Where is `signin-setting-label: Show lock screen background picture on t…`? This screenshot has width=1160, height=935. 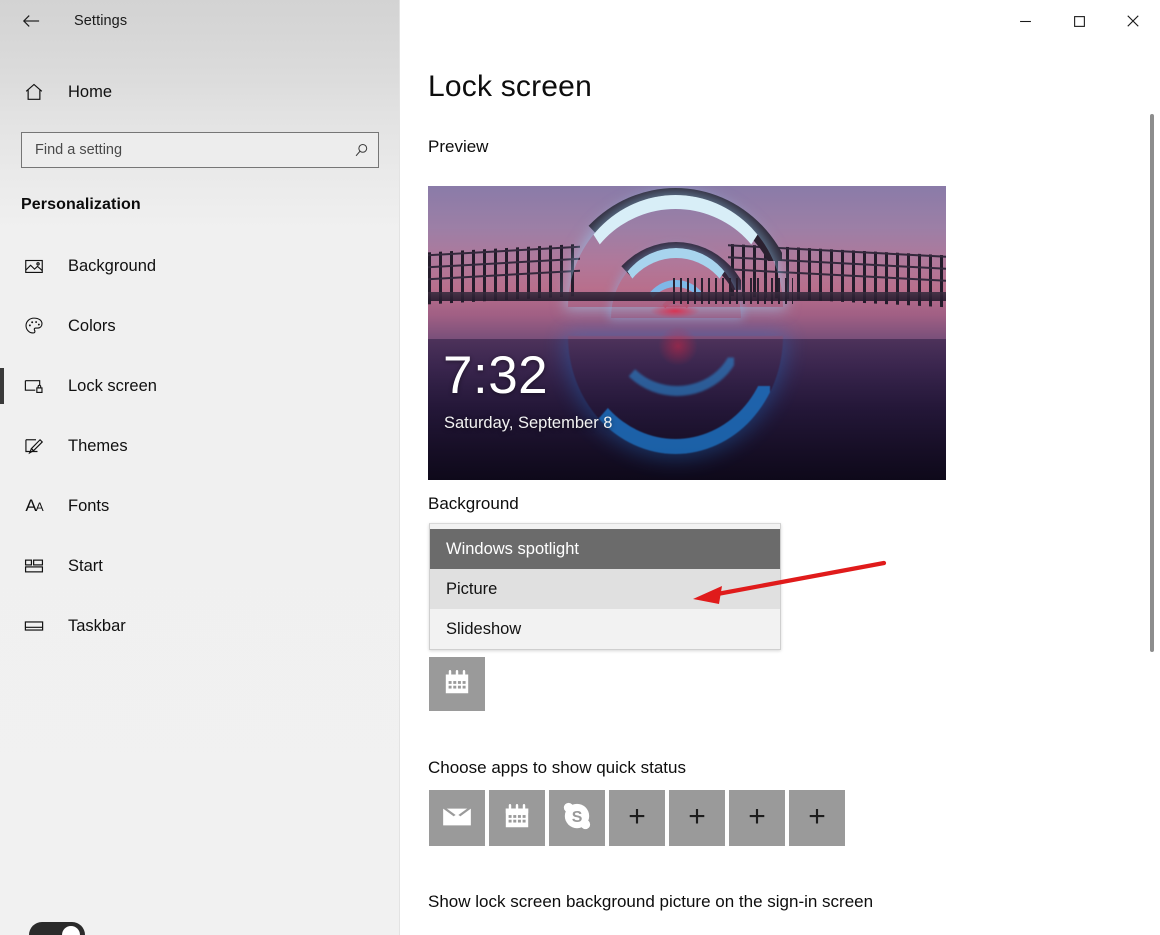
signin-setting-label: Show lock screen background picture on t… is located at coordinates (651, 901).